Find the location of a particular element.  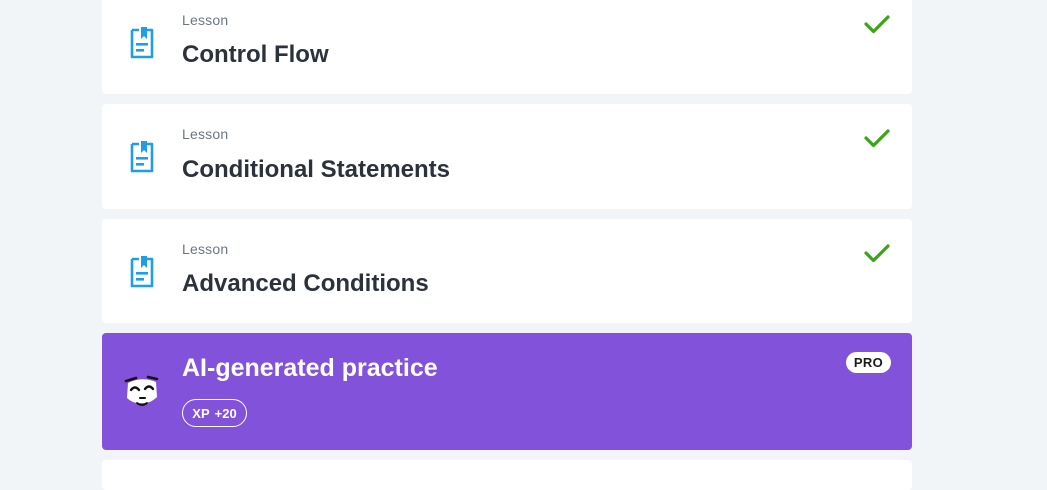

lesson-title: Advanced Conditions is located at coordinates (305, 283).